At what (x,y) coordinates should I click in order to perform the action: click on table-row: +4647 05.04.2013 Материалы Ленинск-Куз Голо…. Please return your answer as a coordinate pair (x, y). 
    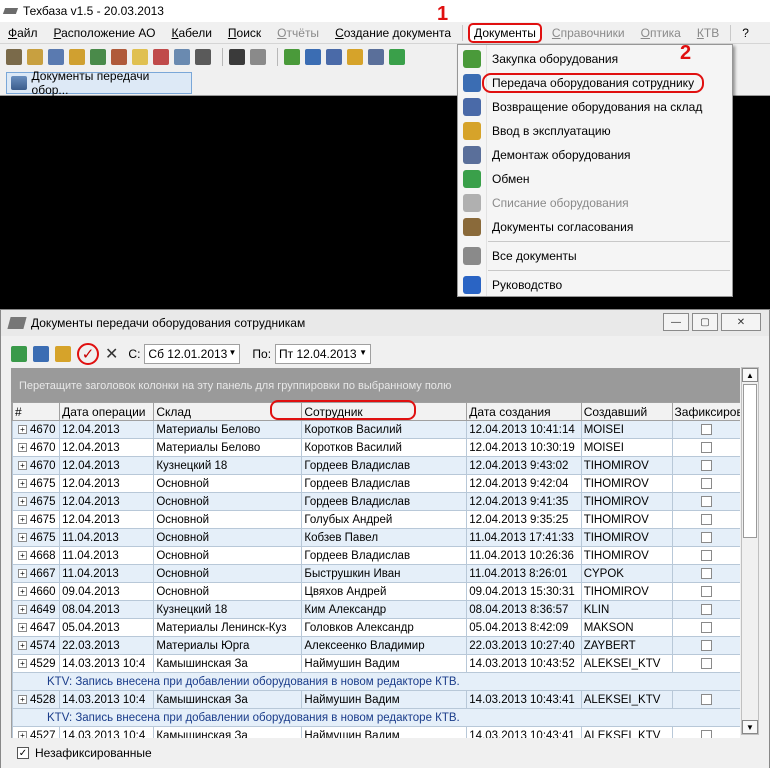
    Looking at the image, I should click on (376, 627).